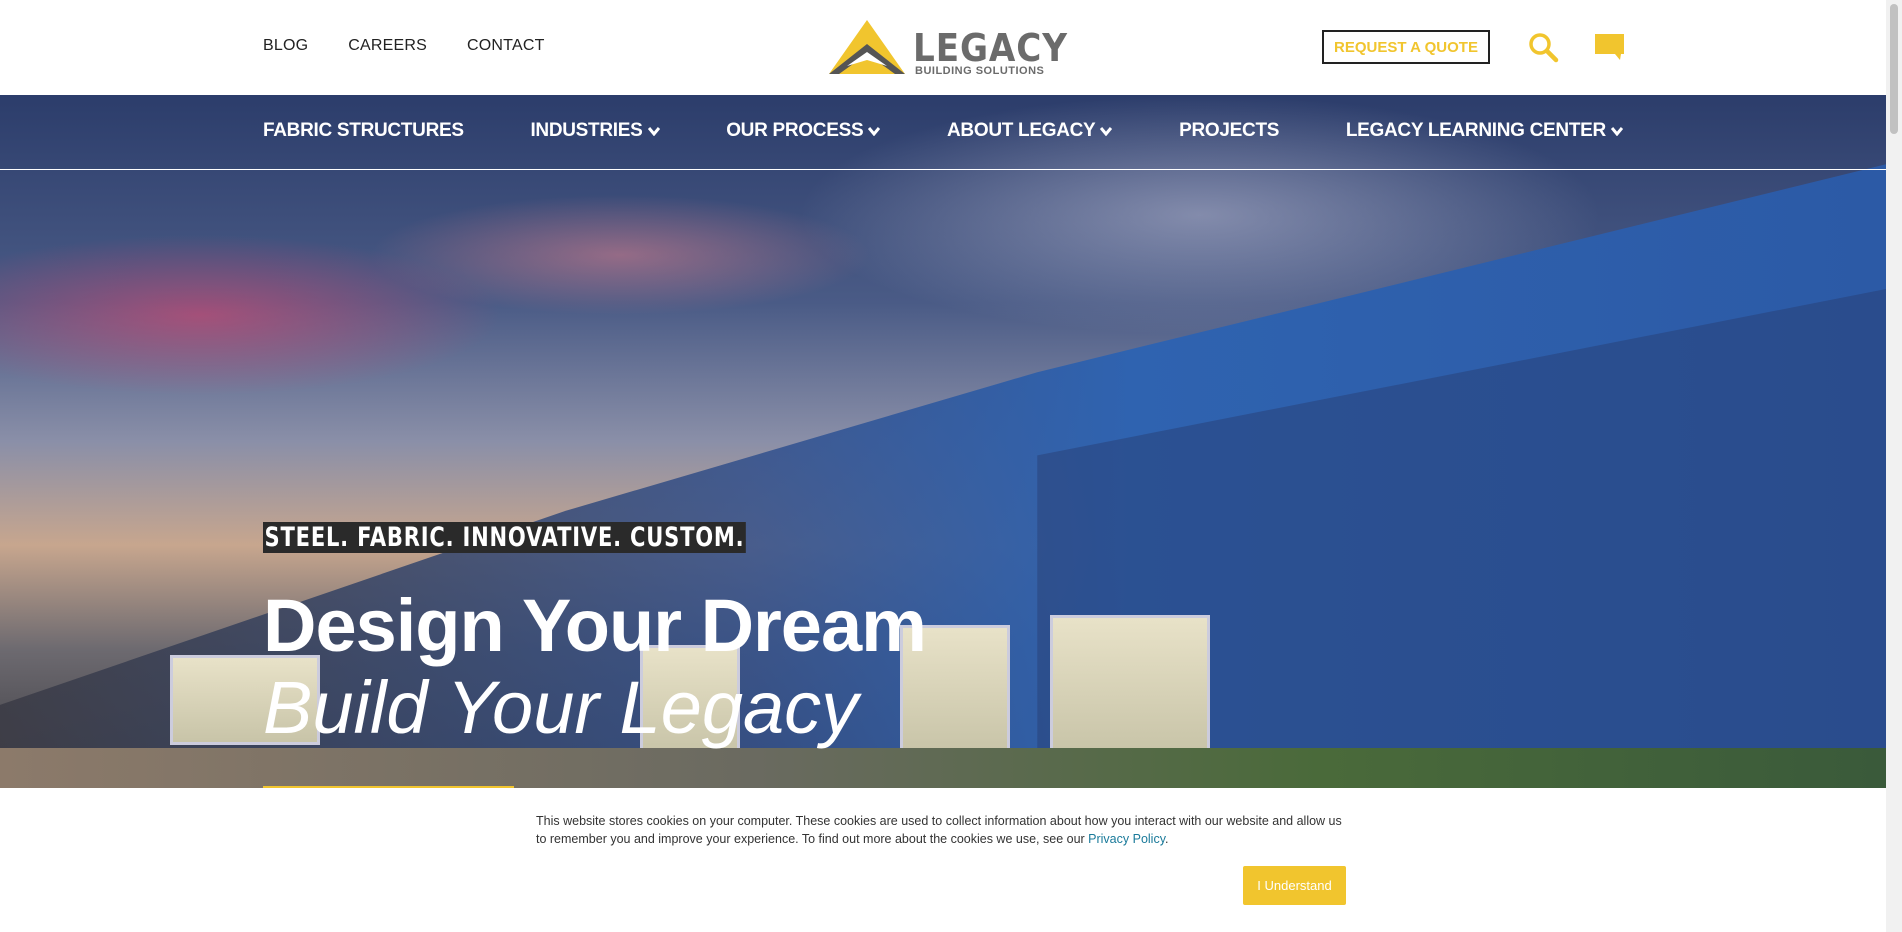 The width and height of the screenshot is (1902, 932). Describe the element at coordinates (1544, 48) in the screenshot. I see `search-icon` at that location.